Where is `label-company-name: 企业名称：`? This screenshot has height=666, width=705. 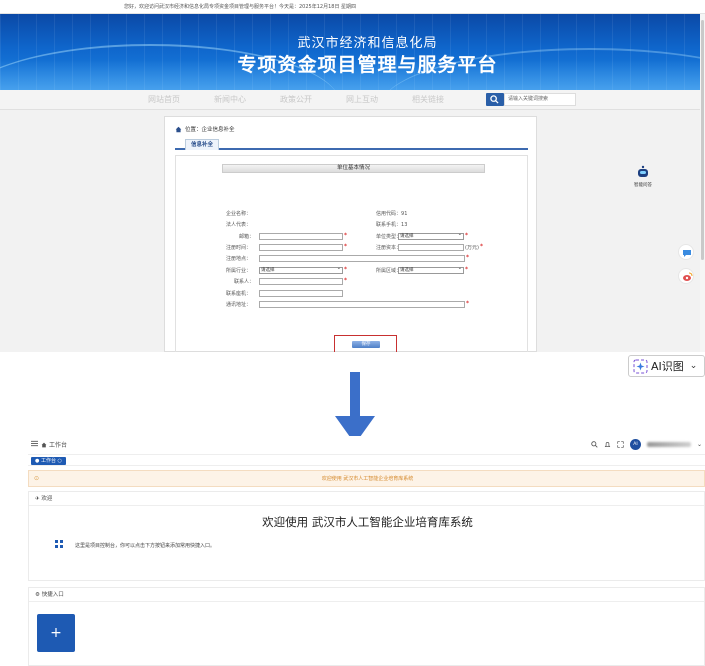
label-company-name: 企业名称： is located at coordinates (239, 214).